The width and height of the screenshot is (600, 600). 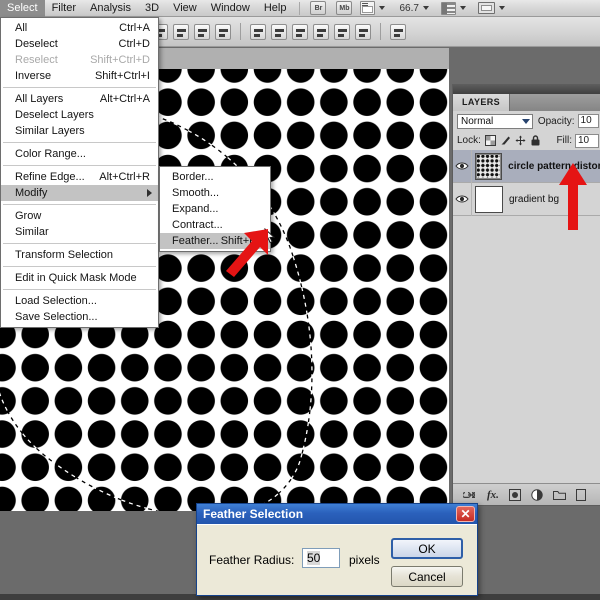 What do you see at coordinates (486, 8) in the screenshot?
I see `arrange-documents-icon` at bounding box center [486, 8].